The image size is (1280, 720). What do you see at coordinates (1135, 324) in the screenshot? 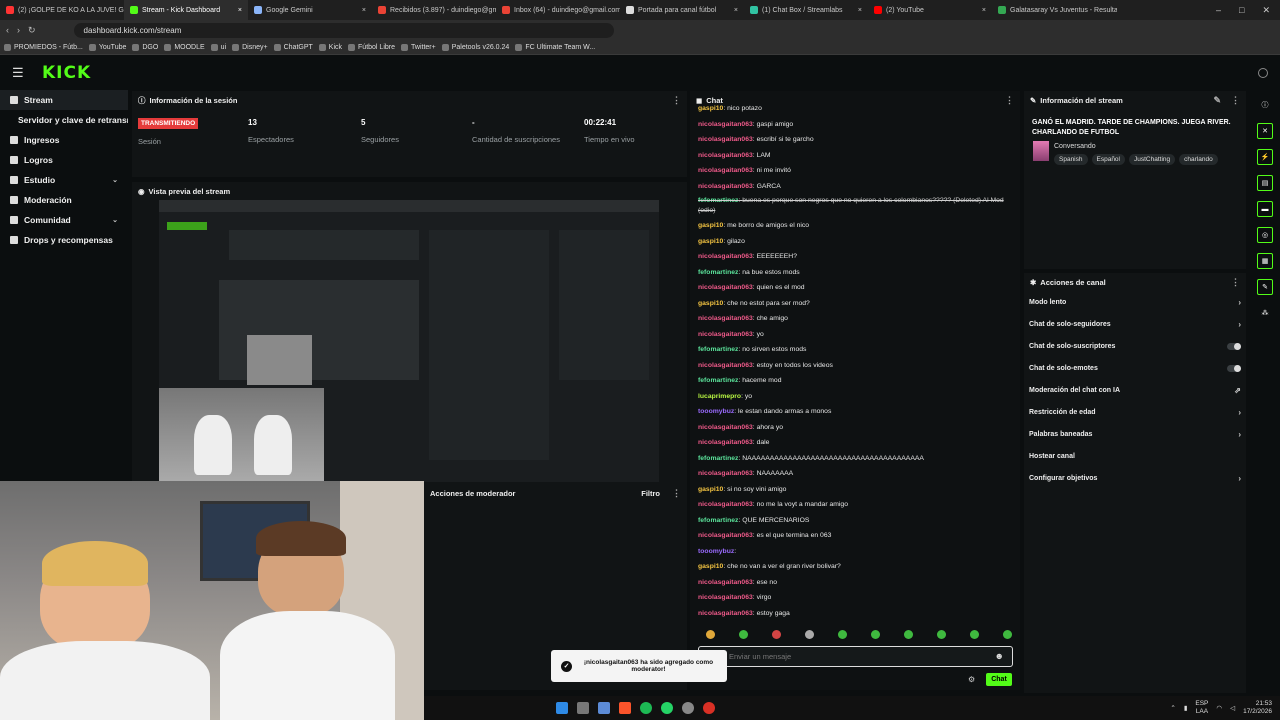
I see `channel-action-item: Chat de solo-seguidores ›` at bounding box center [1135, 324].